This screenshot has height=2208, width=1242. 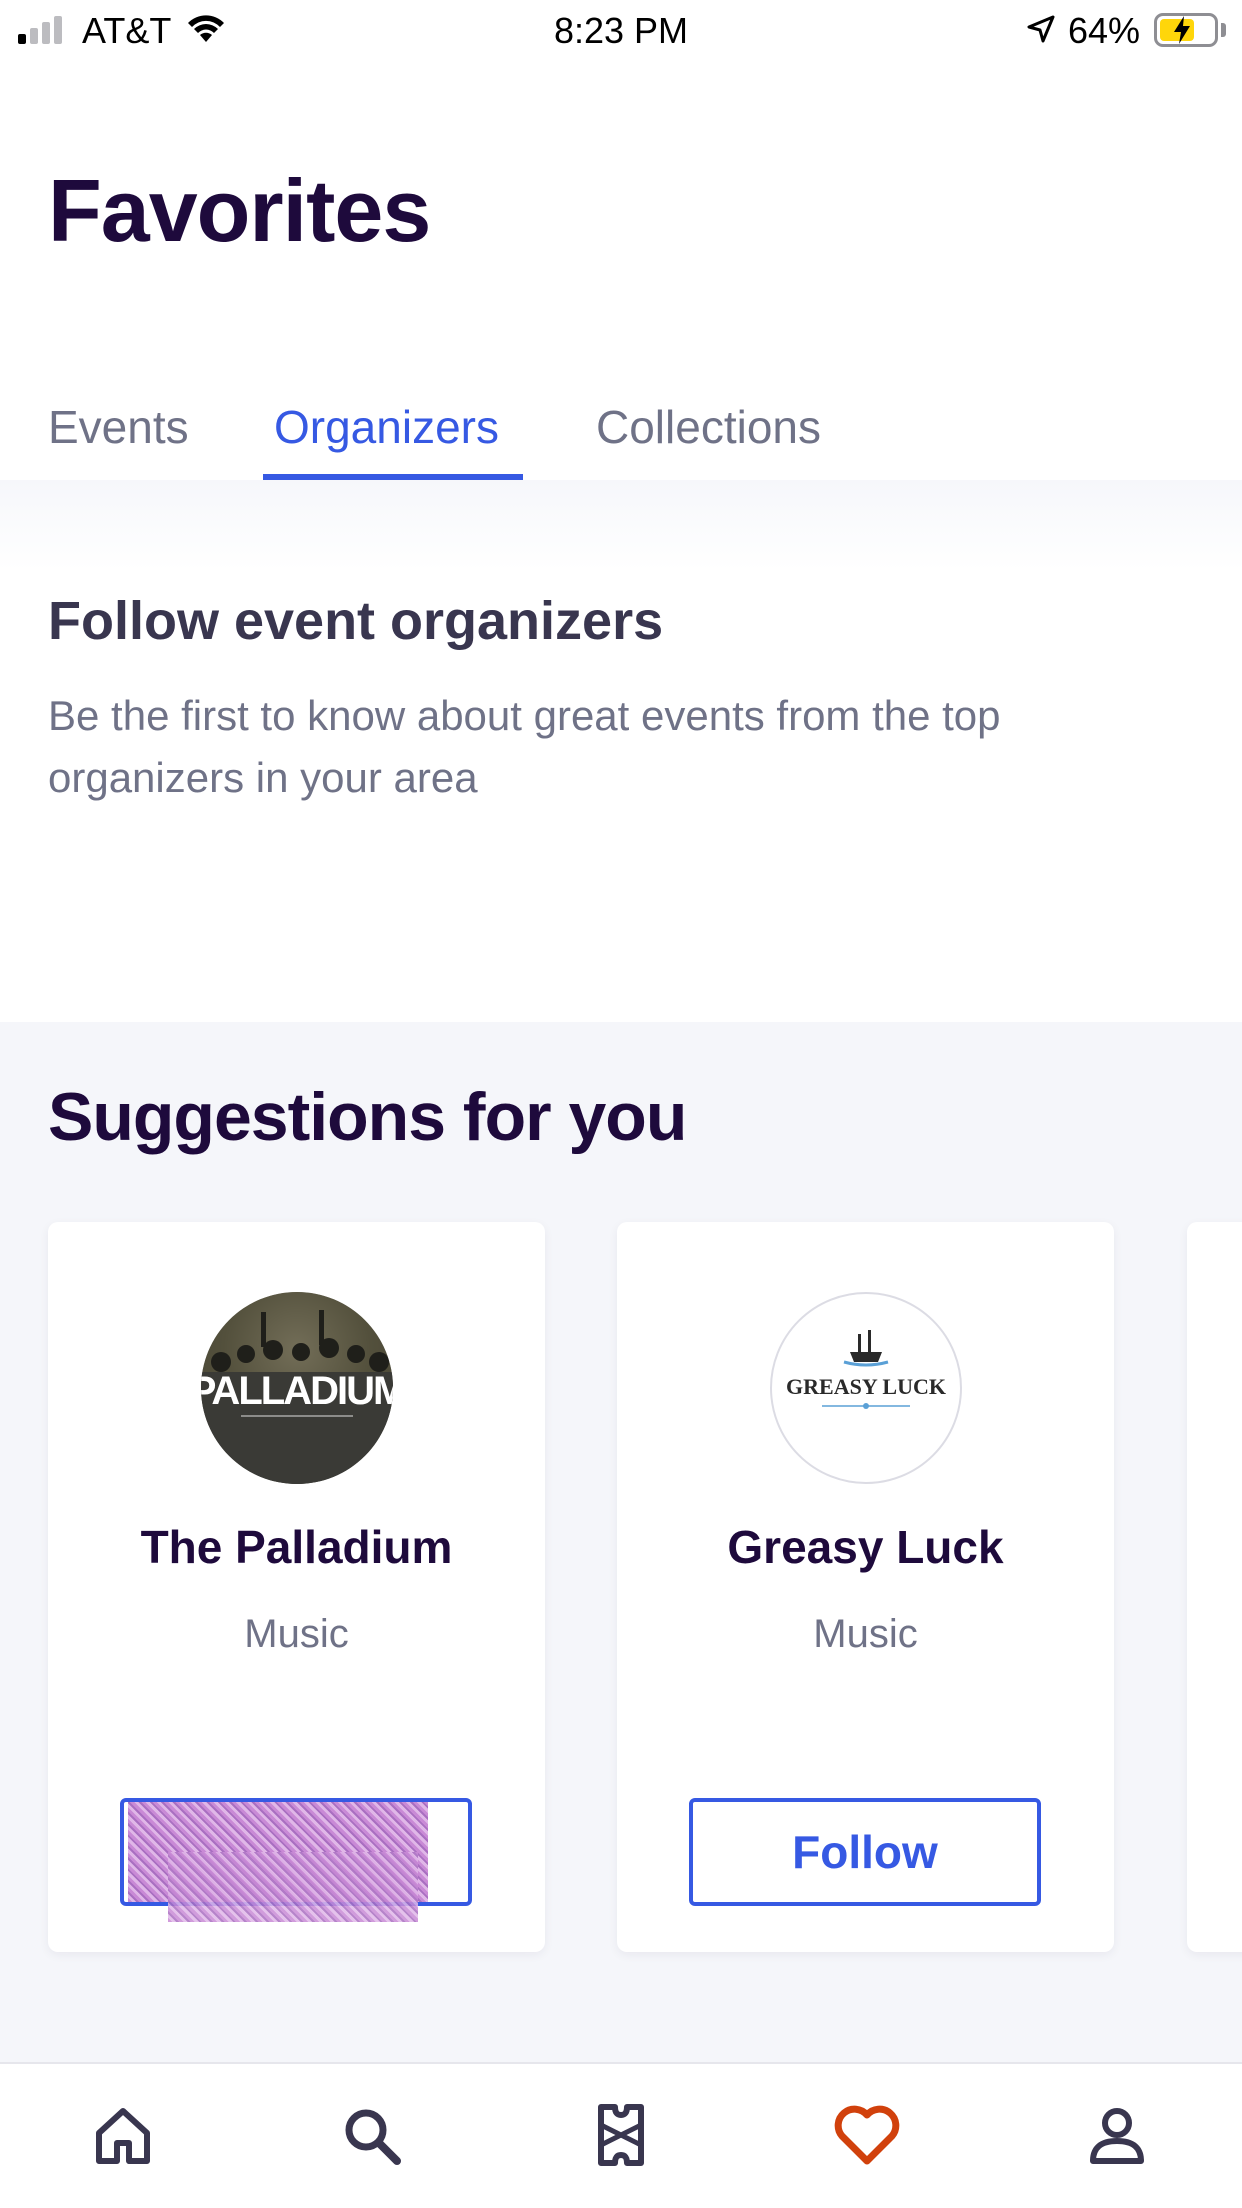 I want to click on follow-section-title: Follow event organizers, so click(x=356, y=621).